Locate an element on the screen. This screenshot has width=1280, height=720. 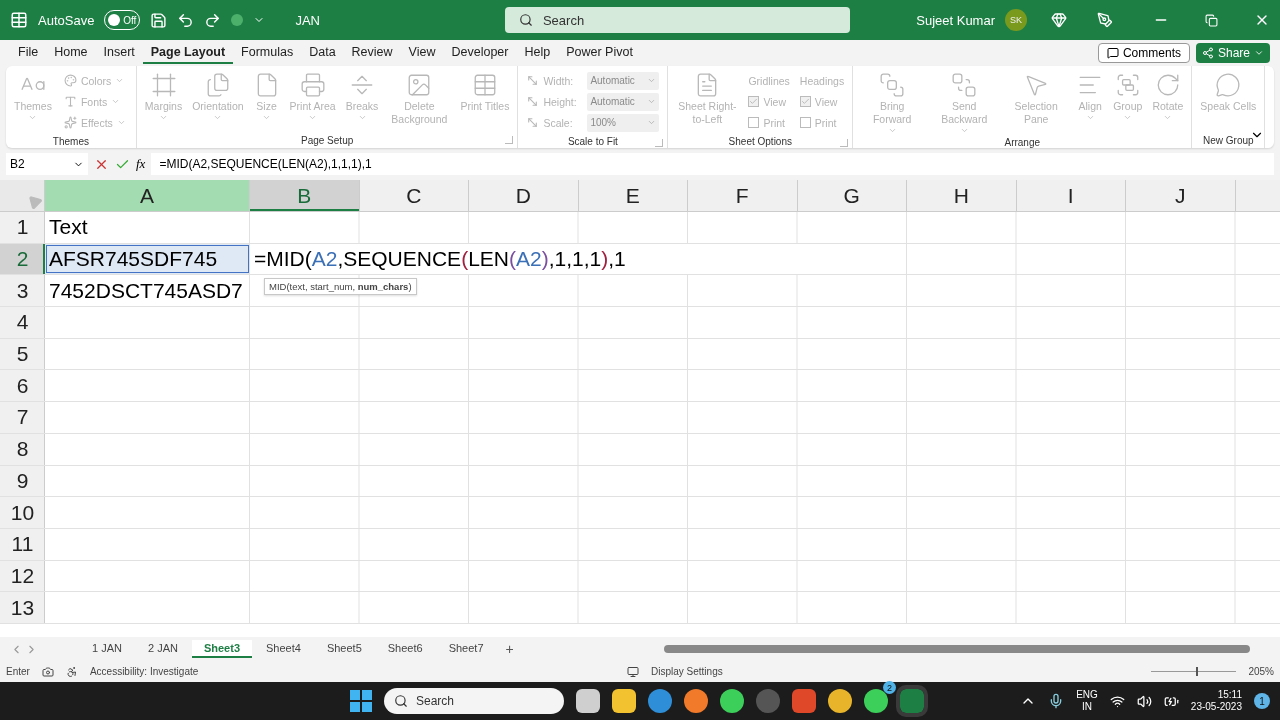
insert-function-button: fx is located at coordinates (141, 164).